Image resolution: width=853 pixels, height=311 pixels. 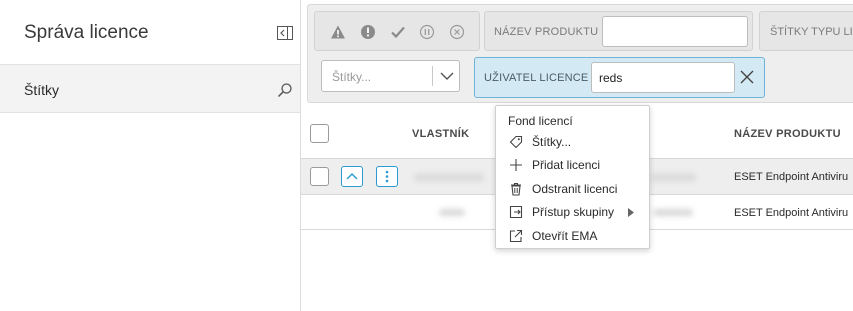 I want to click on license-type-tags-label: ŠTÍTKY TYPU LIC, so click(x=811, y=32).